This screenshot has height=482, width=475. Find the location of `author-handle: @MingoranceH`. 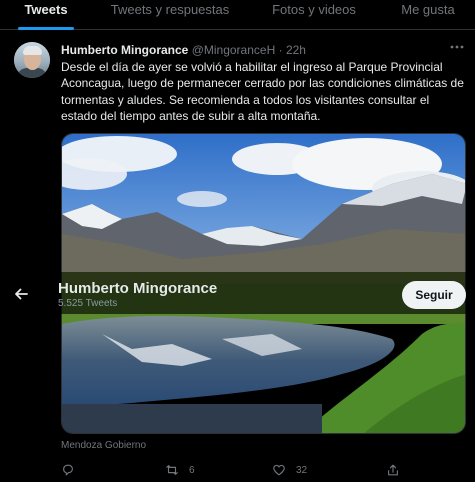

author-handle: @MingoranceH is located at coordinates (234, 50).